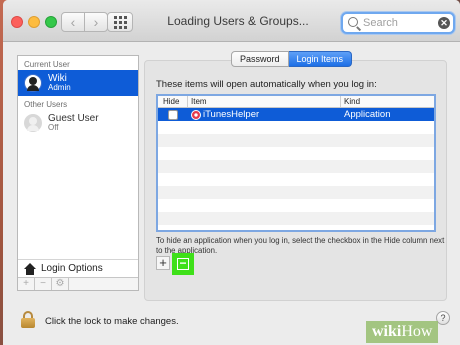  Describe the element at coordinates (46, 104) in the screenshot. I see `other-users-header: Other Users` at that location.